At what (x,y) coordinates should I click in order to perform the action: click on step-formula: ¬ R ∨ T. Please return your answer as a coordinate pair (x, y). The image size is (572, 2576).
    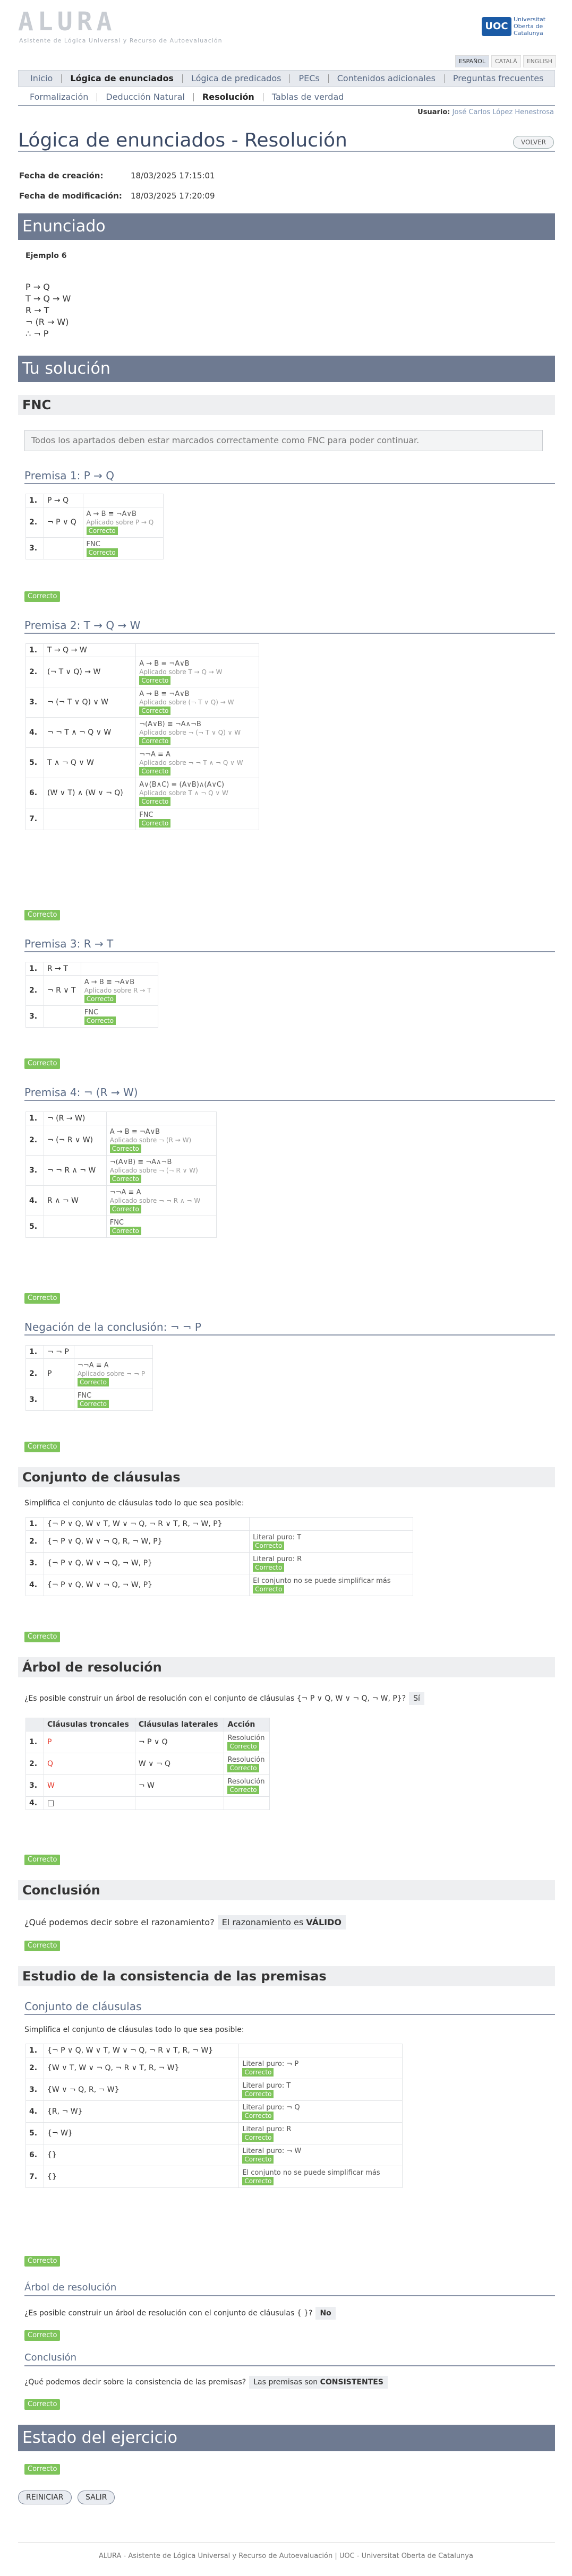
    Looking at the image, I should click on (63, 991).